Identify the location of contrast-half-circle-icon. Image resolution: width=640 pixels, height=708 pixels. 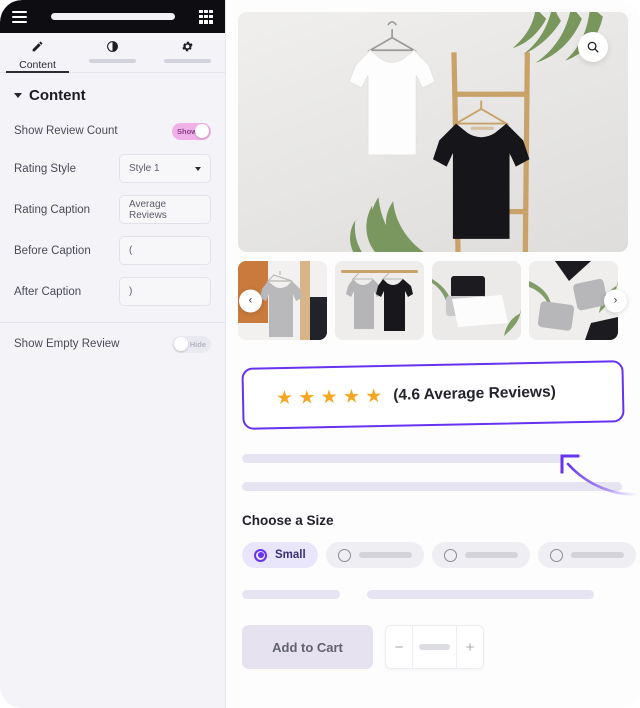
(112, 46).